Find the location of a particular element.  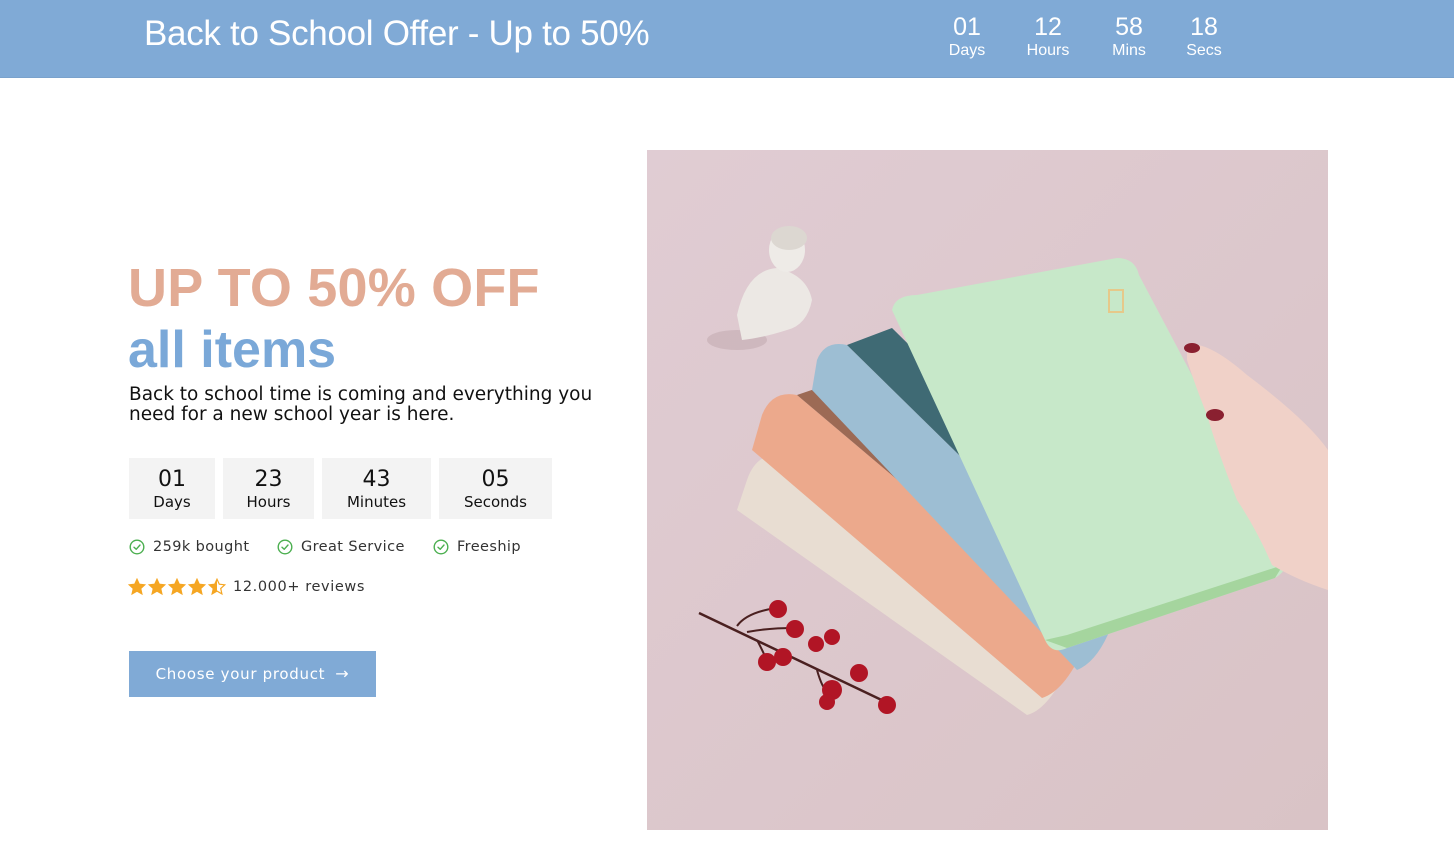

hero-countdown-seconds: 05 Seconds is located at coordinates (495, 488).